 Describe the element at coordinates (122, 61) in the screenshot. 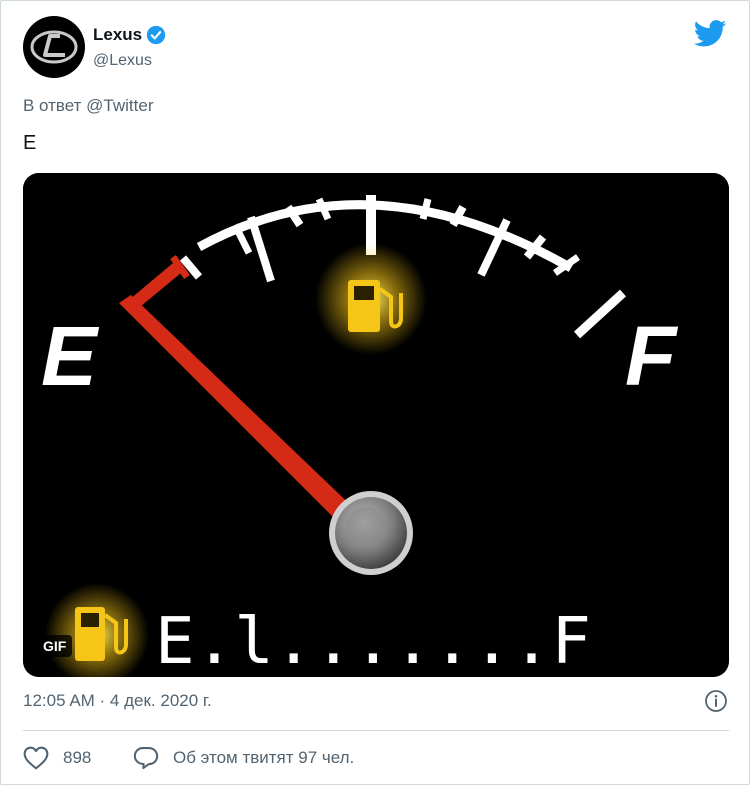

I see `author-handle: @Lexus` at that location.